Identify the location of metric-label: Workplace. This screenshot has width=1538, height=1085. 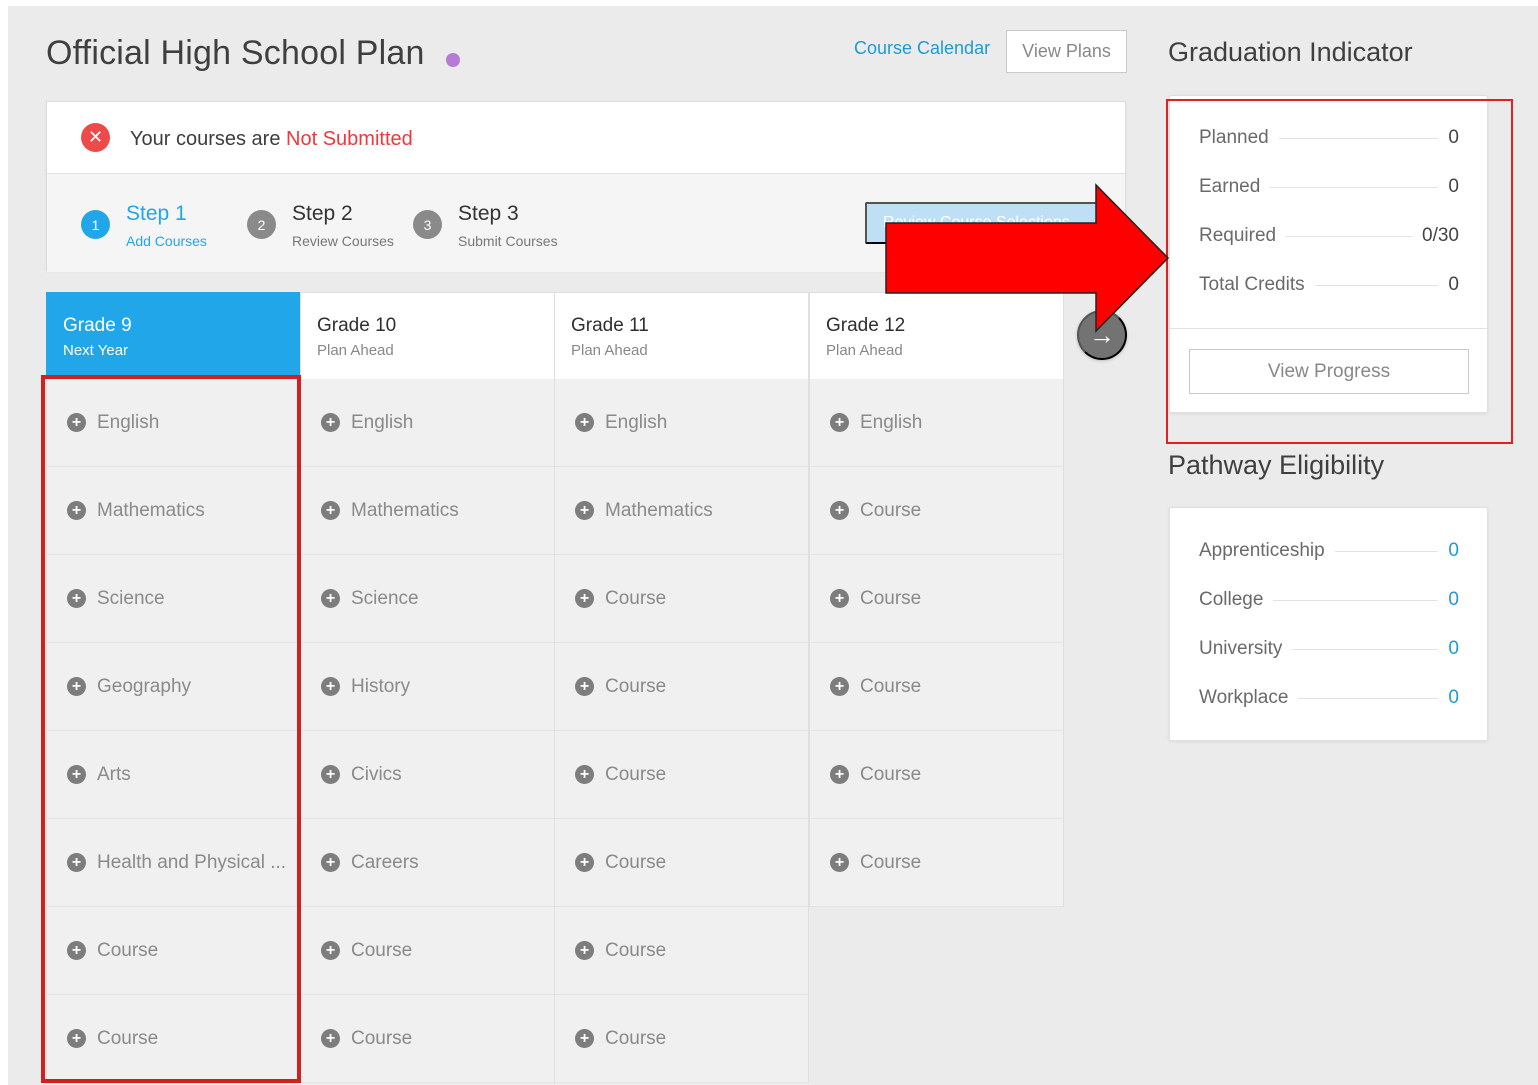
(1244, 697).